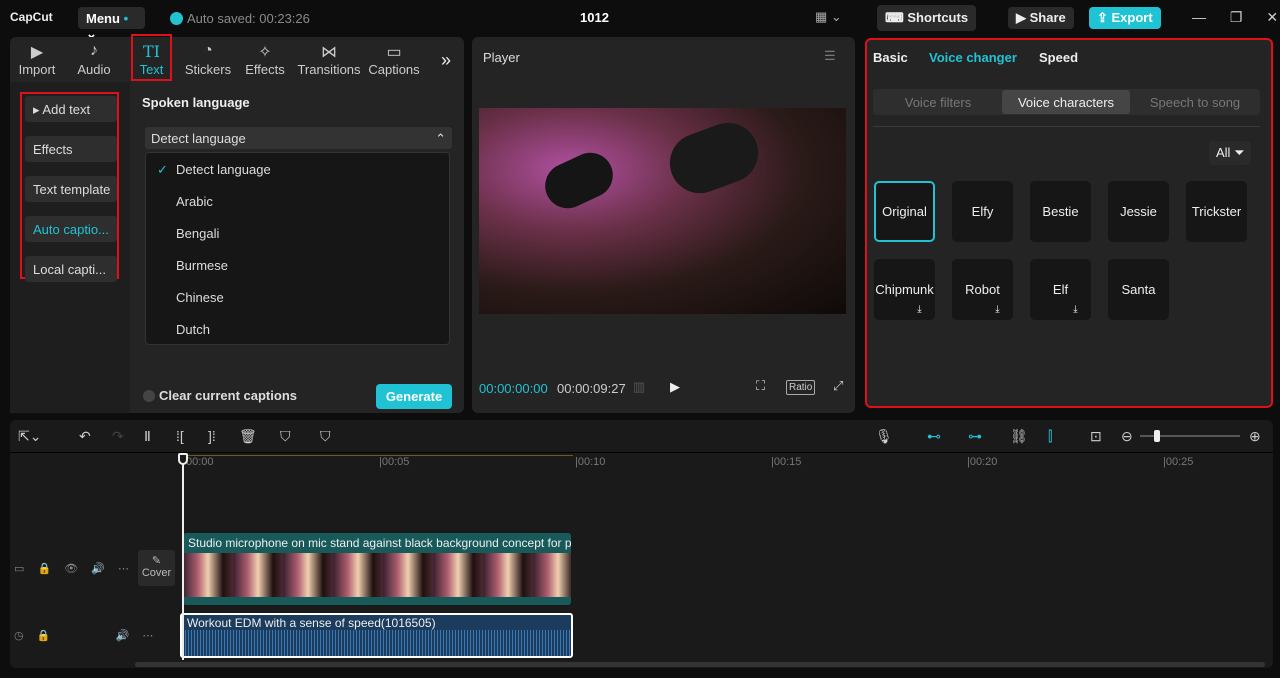 This screenshot has height=678, width=1280. What do you see at coordinates (938, 102) in the screenshot?
I see `segment-voice-filters: Voice filters` at bounding box center [938, 102].